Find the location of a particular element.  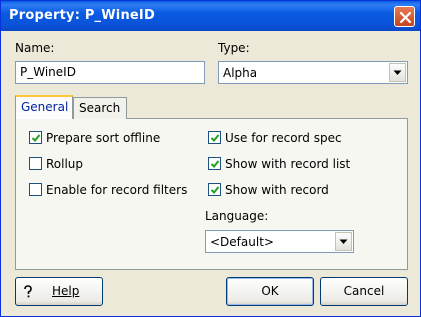

language-label: Language: is located at coordinates (237, 216).